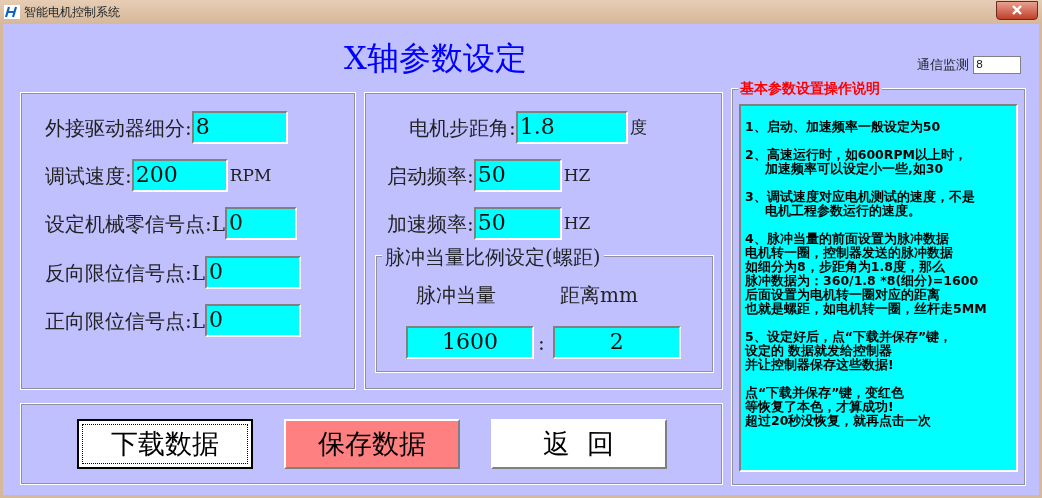 The image size is (1042, 498). I want to click on help-line: 超过20秒没恢复，就再点击一次, so click(838, 421).